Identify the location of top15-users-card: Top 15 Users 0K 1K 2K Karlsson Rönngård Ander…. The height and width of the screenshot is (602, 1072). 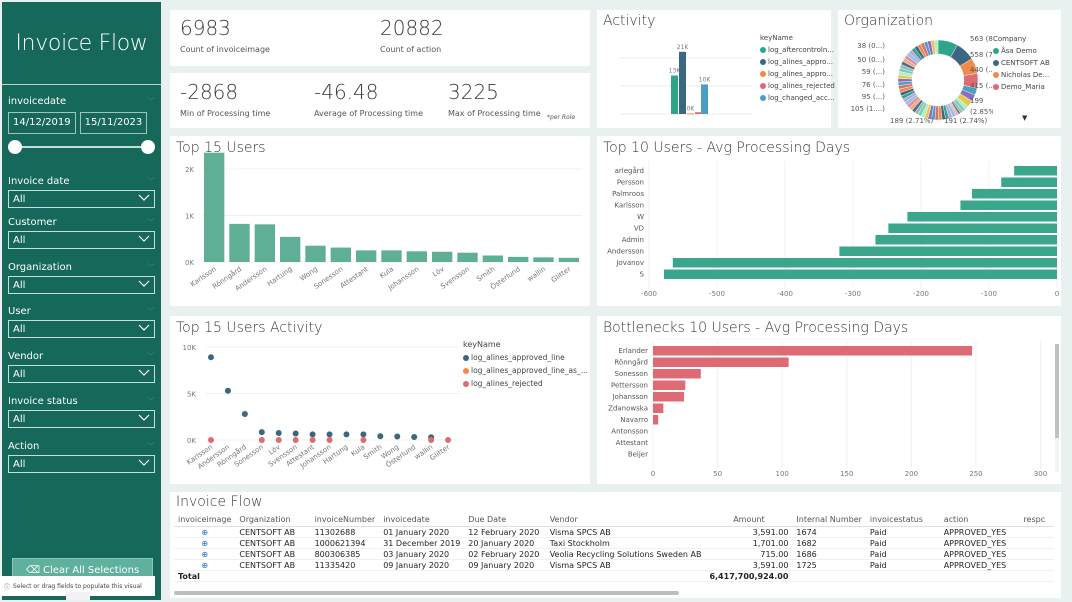
(380, 221).